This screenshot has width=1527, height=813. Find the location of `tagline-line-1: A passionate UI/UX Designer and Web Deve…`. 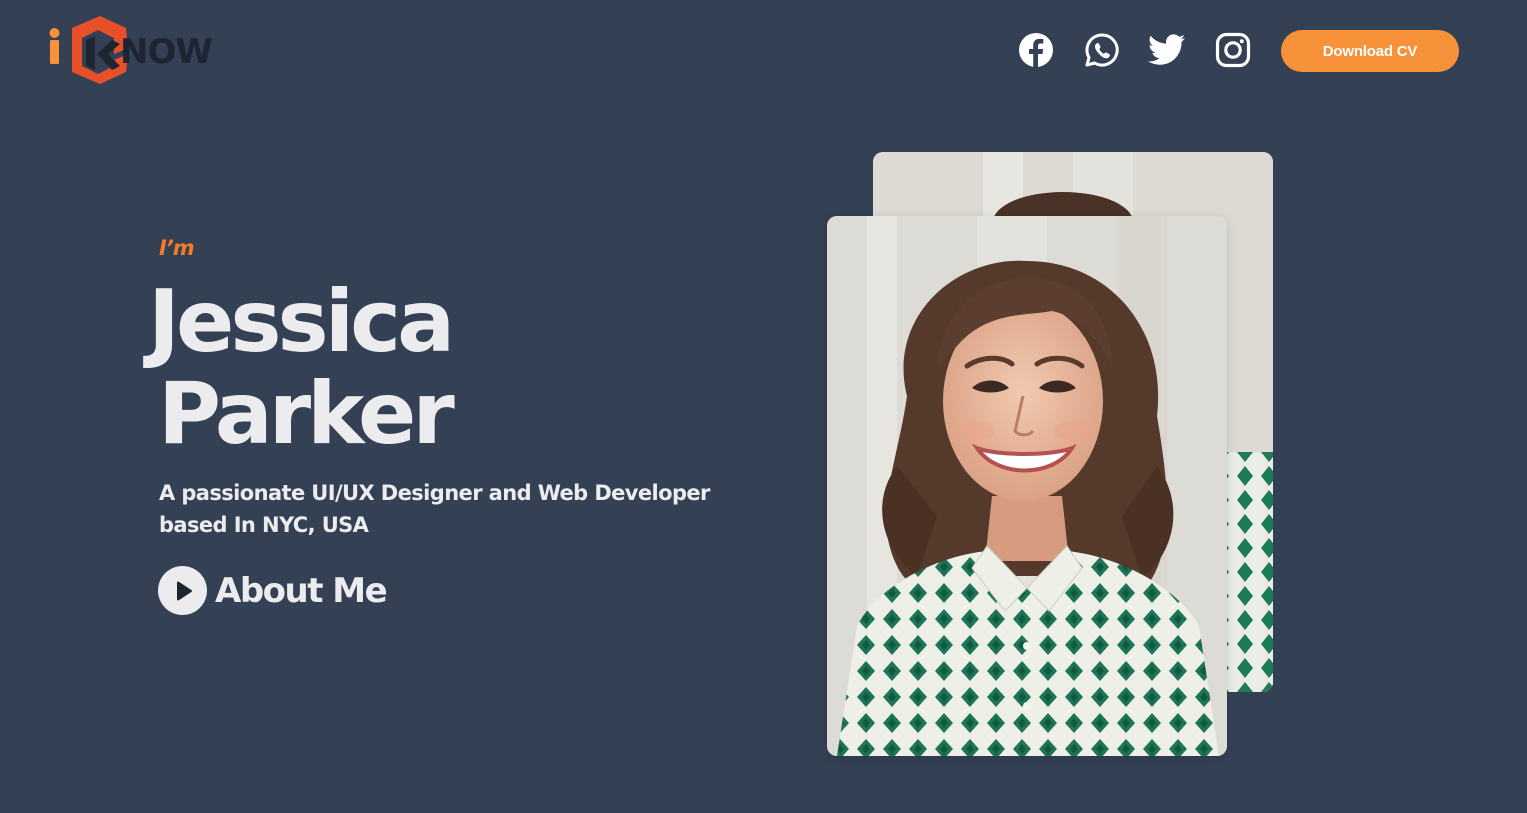

tagline-line-1: A passionate UI/UX Designer and Web Deve… is located at coordinates (434, 493).